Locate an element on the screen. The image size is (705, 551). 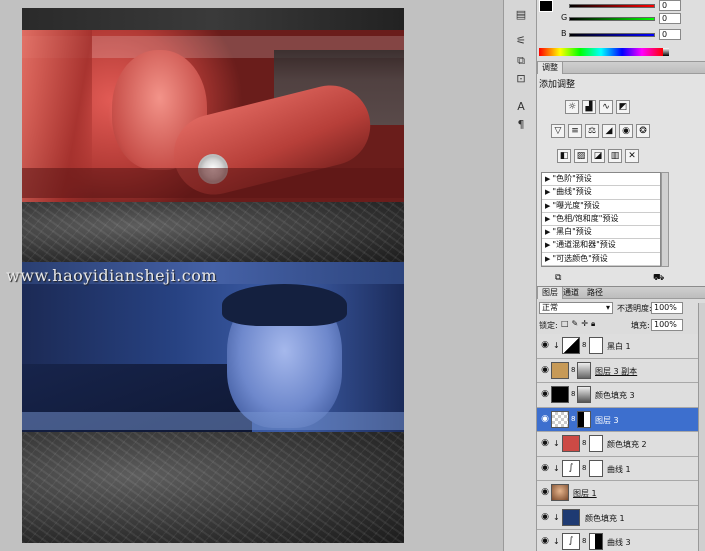
tab-channels: 通道 is located at coordinates (571, 293).